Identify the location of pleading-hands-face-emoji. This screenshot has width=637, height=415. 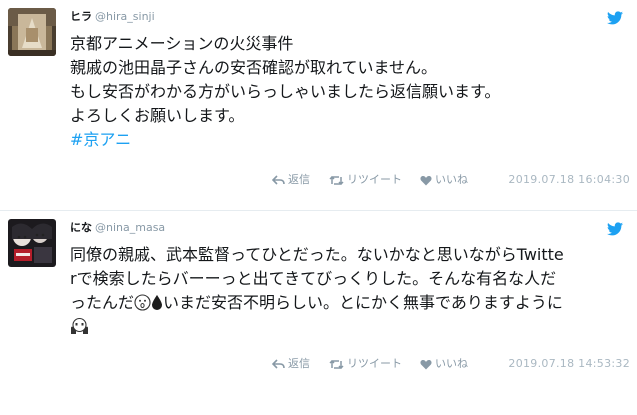
(79, 325).